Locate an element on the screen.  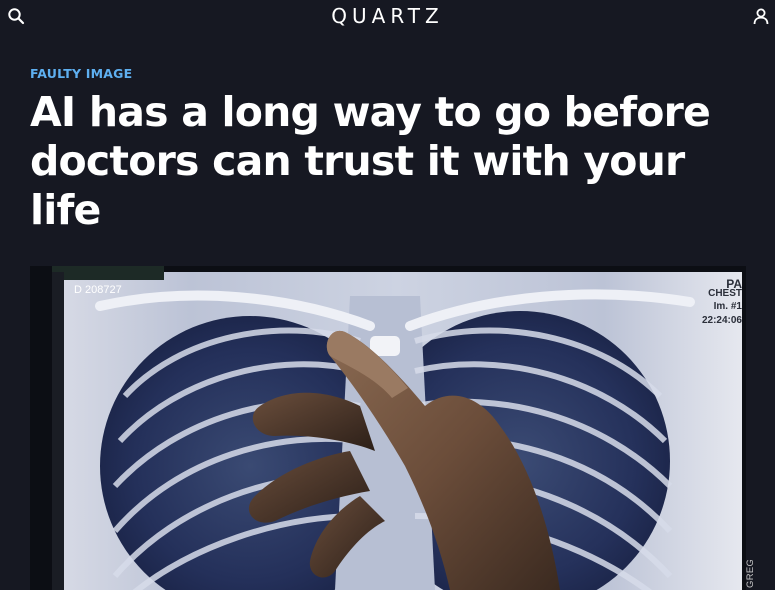
photo-credit: GREGOR is located at coordinates (752, 575).